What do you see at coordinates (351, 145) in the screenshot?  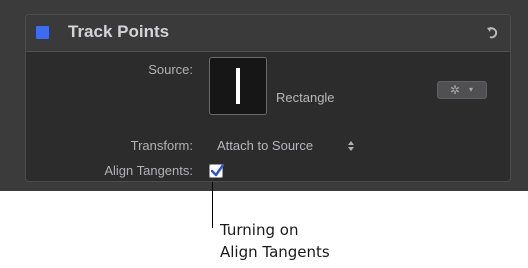 I see `stepper-arrows-icon` at bounding box center [351, 145].